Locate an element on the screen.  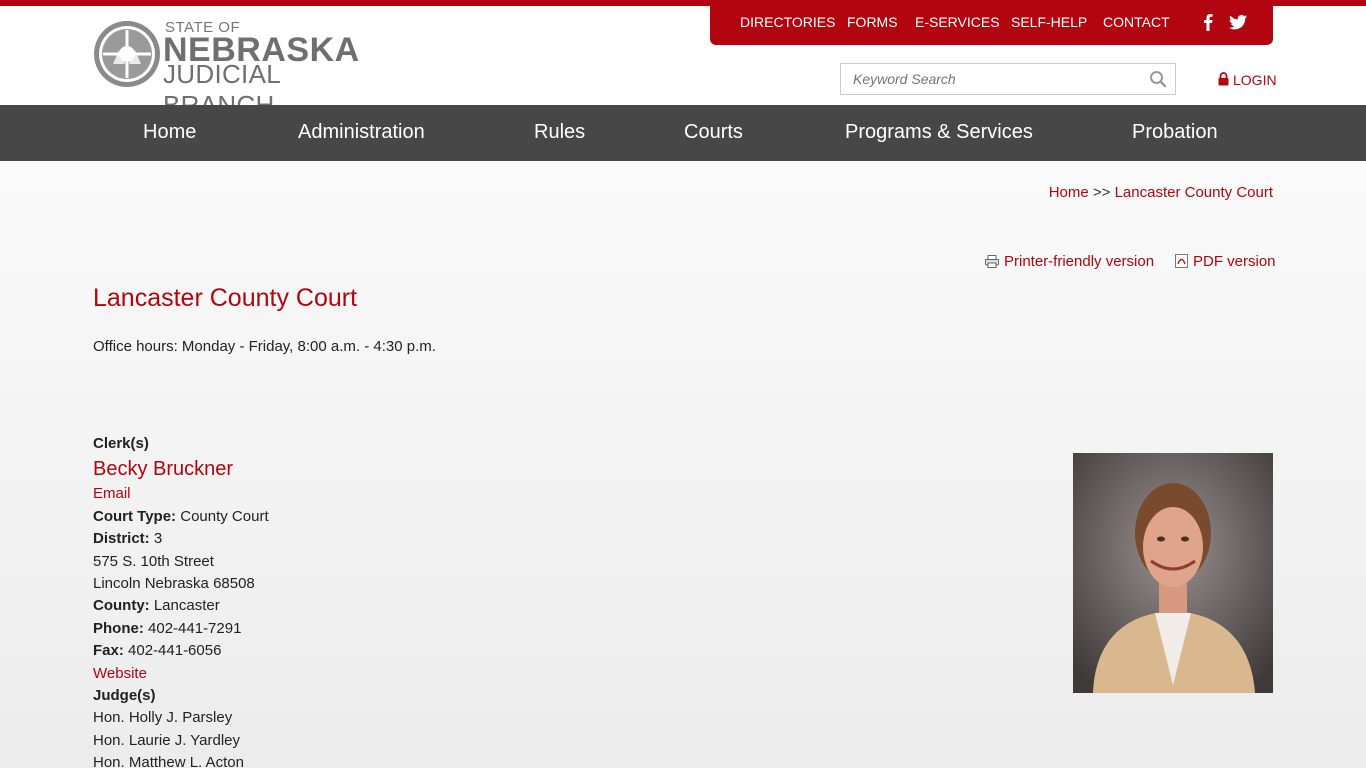
breadcrumb-current: Lancaster County Court is located at coordinates (1194, 192).